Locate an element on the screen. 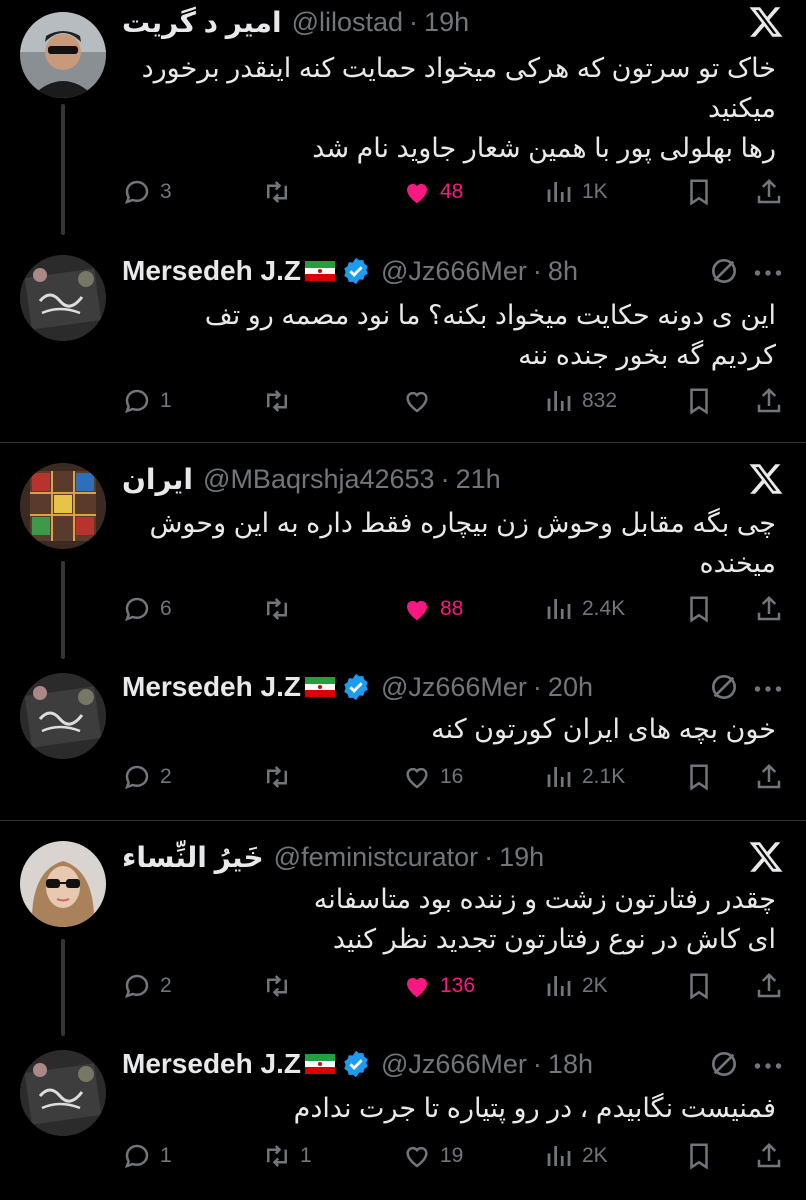 The width and height of the screenshot is (806, 1200). action-bar: 1 832 is located at coordinates (457, 401).